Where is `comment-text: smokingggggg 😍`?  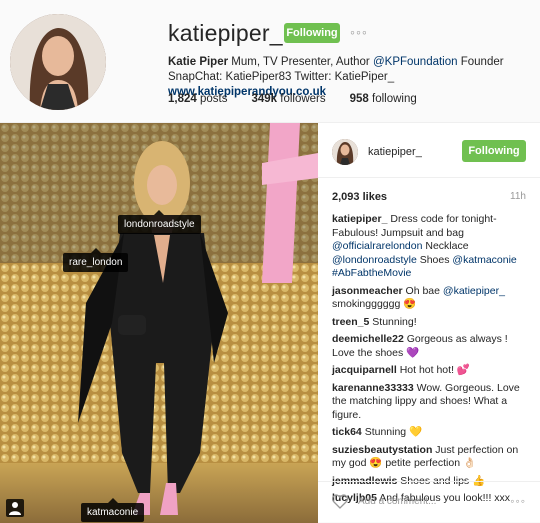
comment-text: smokingggggg 😍 is located at coordinates (374, 304).